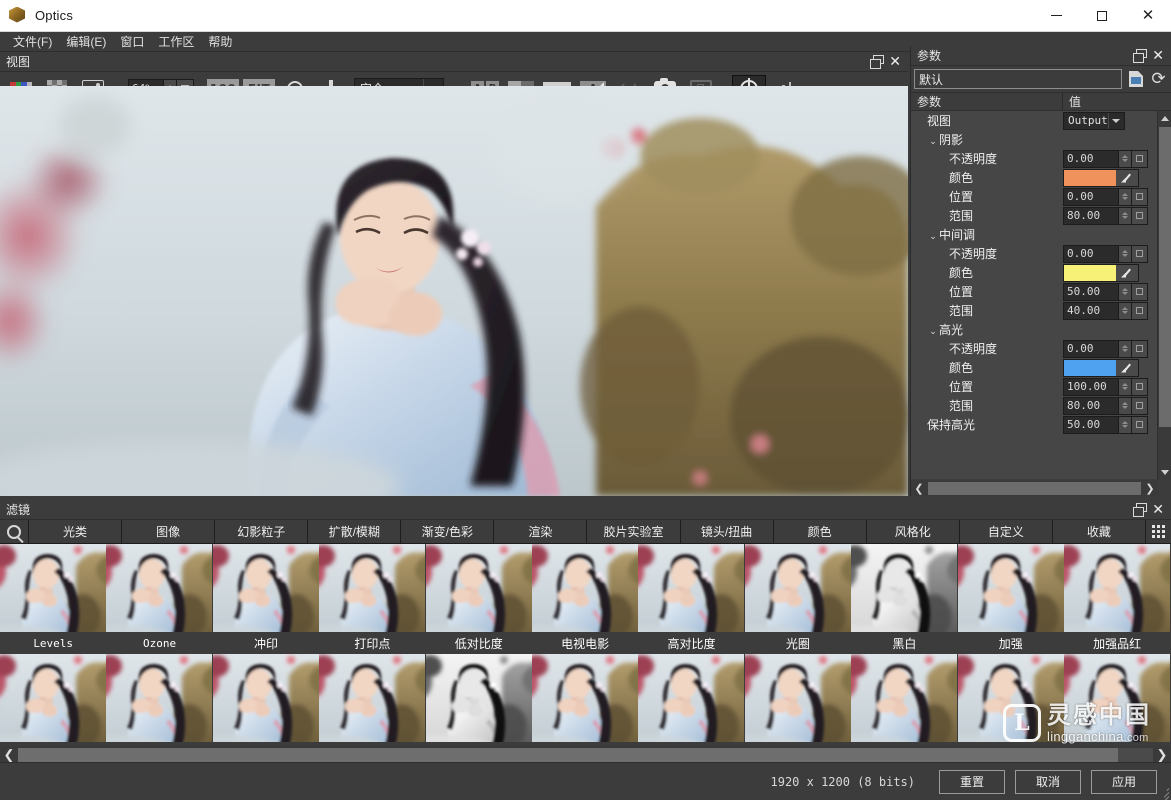  What do you see at coordinates (220, 42) in the screenshot?
I see `menu-item-help: 帮助` at bounding box center [220, 42].